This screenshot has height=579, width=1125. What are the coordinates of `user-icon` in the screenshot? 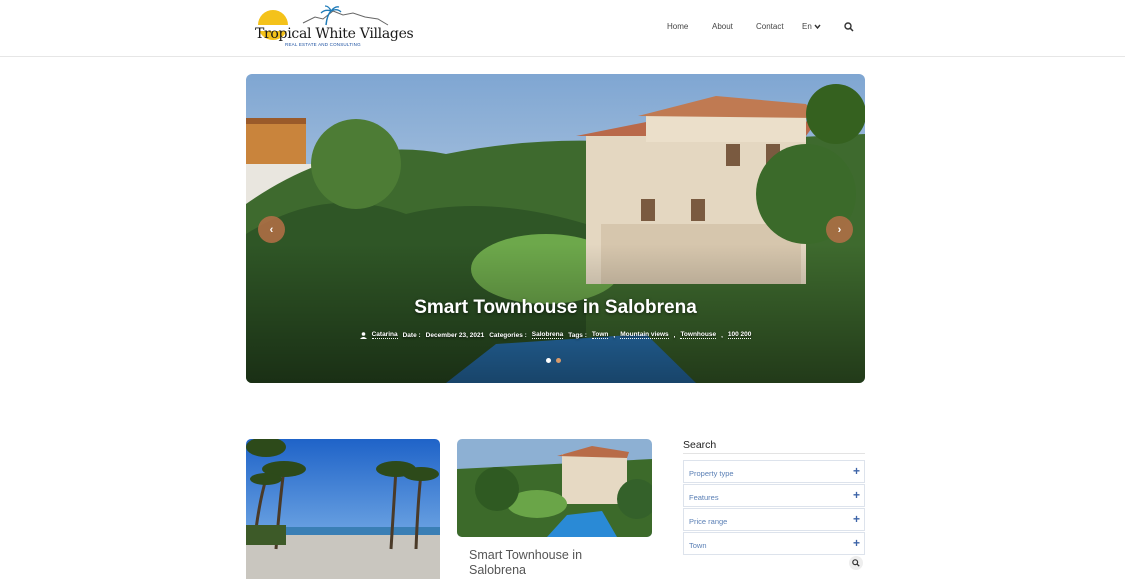 It's located at (363, 335).